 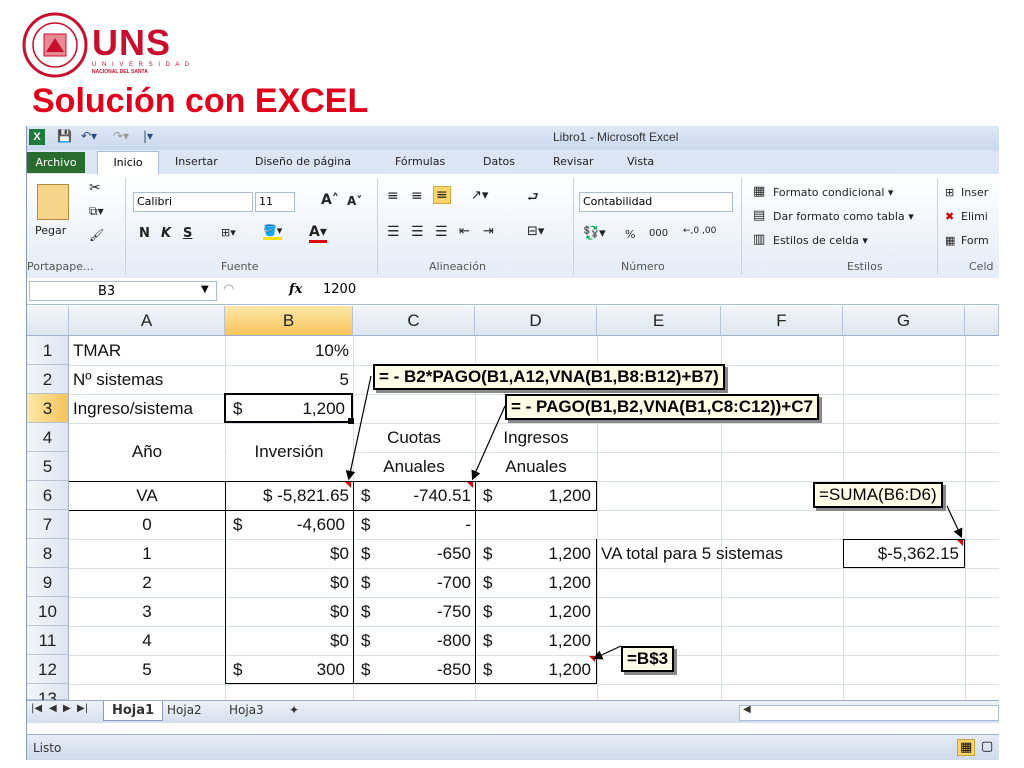 What do you see at coordinates (441, 232) in the screenshot?
I see `align-right-icon: ☰` at bounding box center [441, 232].